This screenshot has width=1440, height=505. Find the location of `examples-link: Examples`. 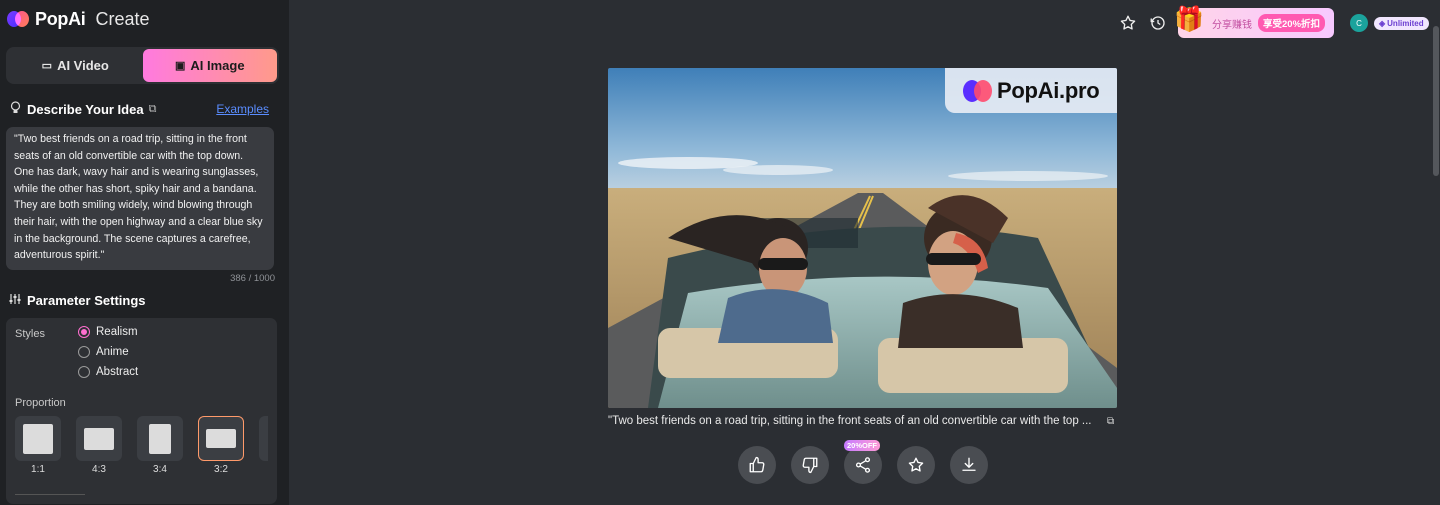

examples-link: Examples is located at coordinates (242, 109).